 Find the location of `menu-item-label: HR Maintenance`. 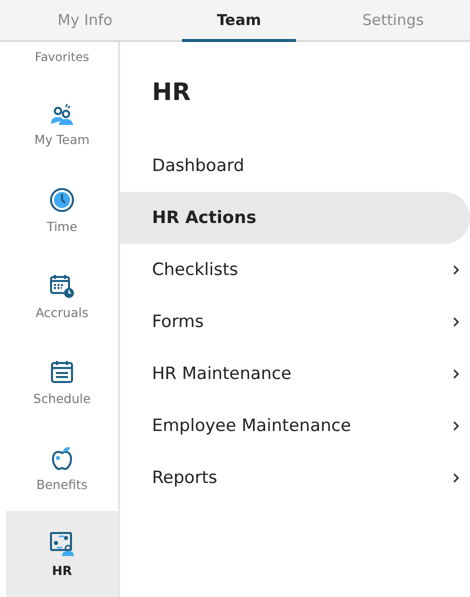

menu-item-label: HR Maintenance is located at coordinates (222, 374).